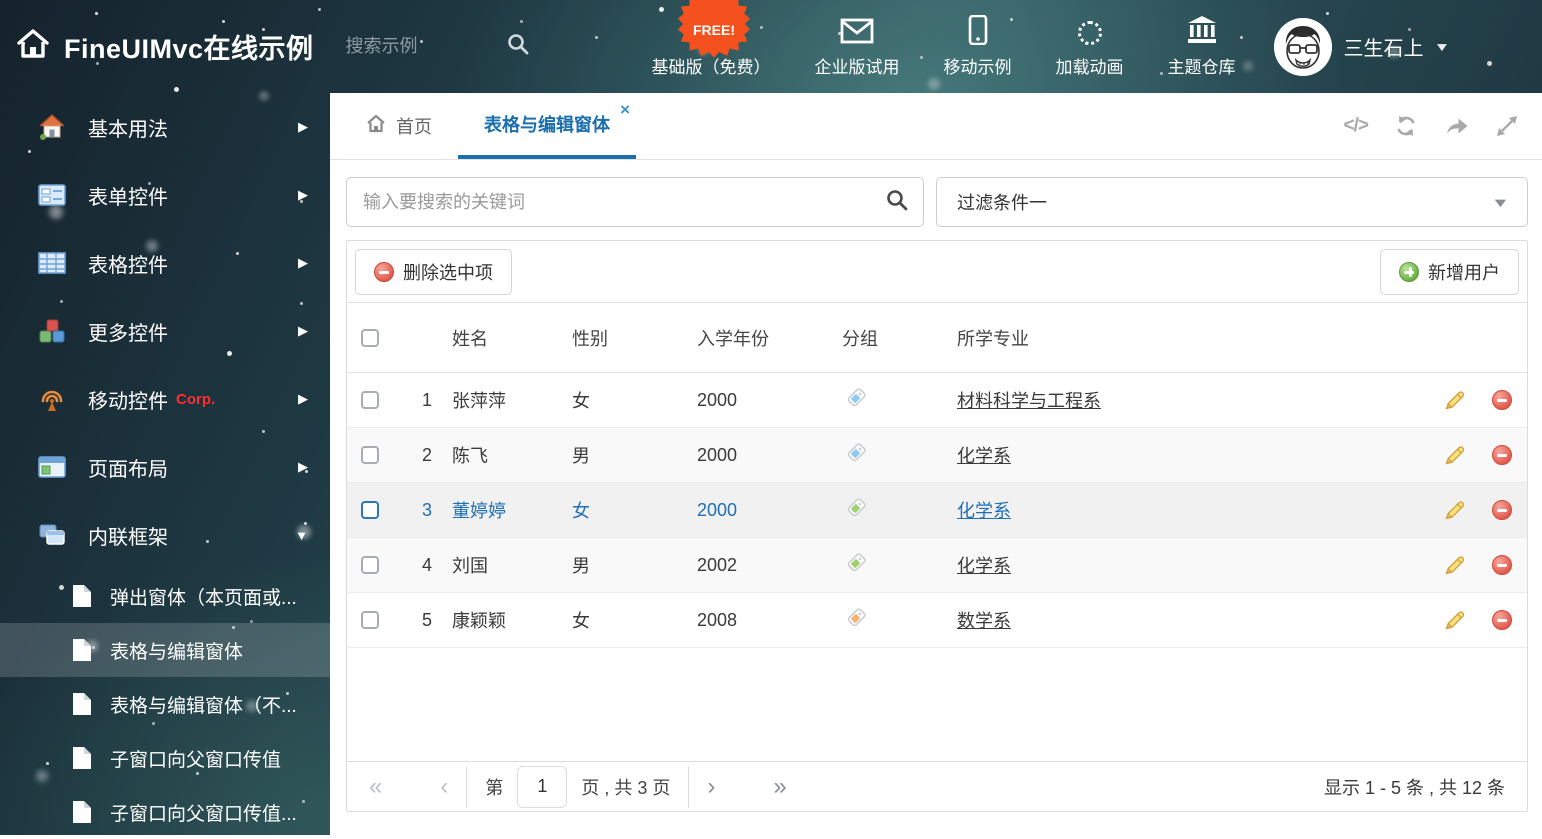 The height and width of the screenshot is (839, 1542). What do you see at coordinates (165, 535) in the screenshot?
I see `sidebar-item-inline-frame: 内联框架 ▼` at bounding box center [165, 535].